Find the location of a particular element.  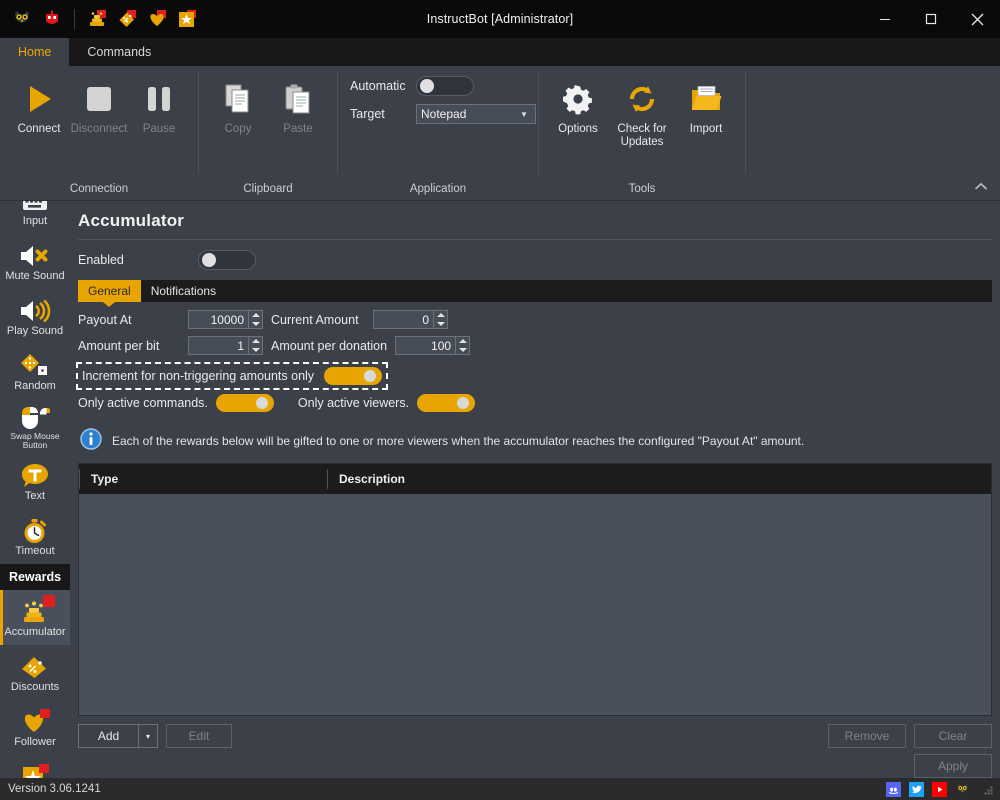

disconnect-button: Disconnect is located at coordinates (99, 111).